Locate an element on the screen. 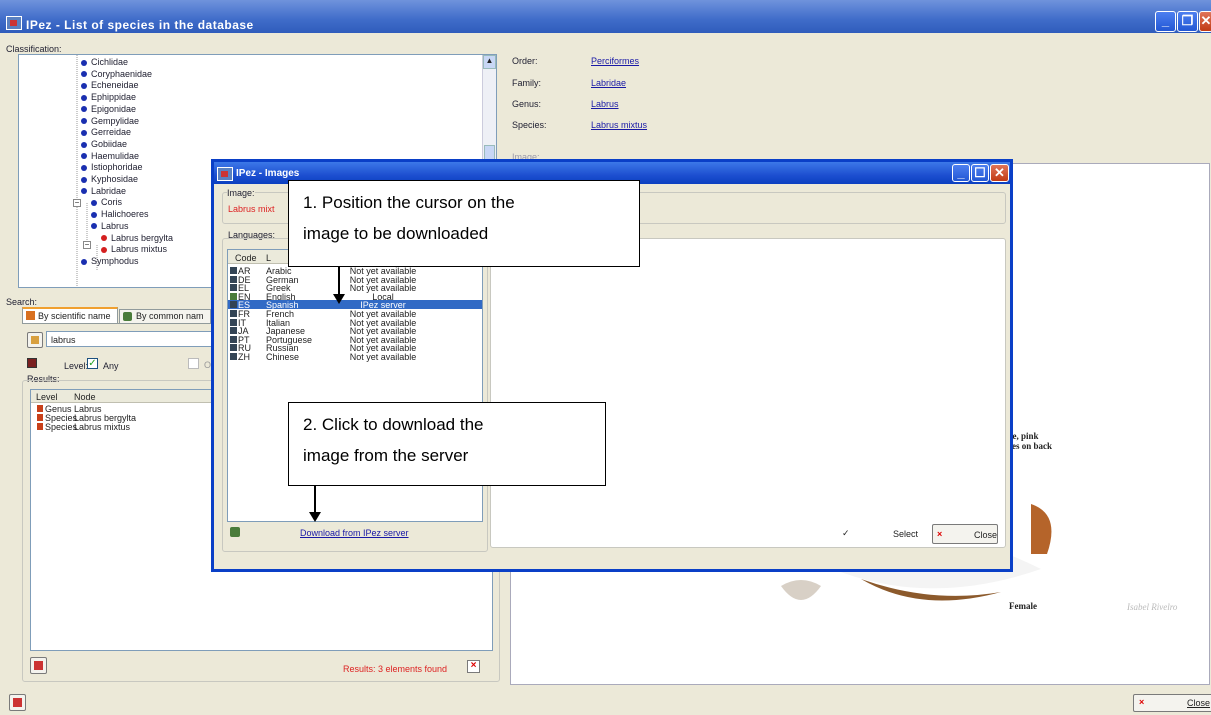 Image resolution: width=1211 pixels, height=715 pixels. tree-item-label: Gobiidae is located at coordinates (109, 143).